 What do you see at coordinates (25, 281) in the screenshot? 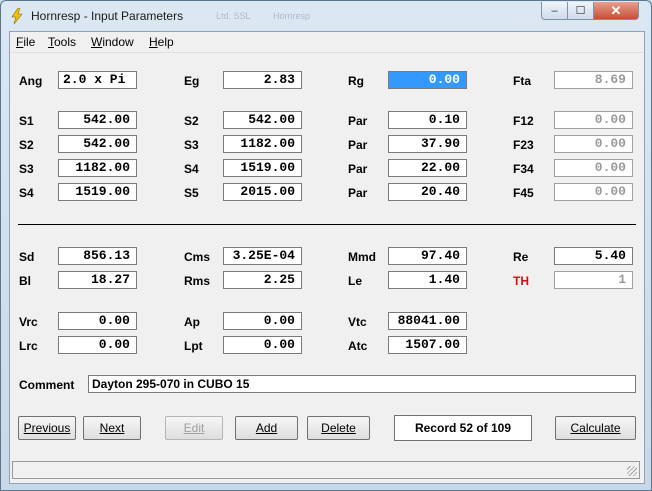
I see `label-bl: Bl` at bounding box center [25, 281].